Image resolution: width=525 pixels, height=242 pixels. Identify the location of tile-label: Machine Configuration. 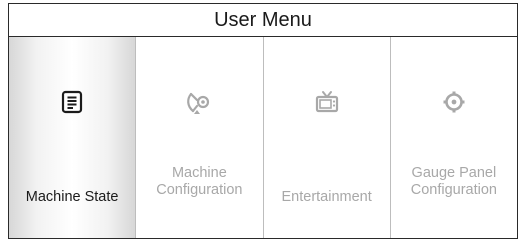
(199, 181).